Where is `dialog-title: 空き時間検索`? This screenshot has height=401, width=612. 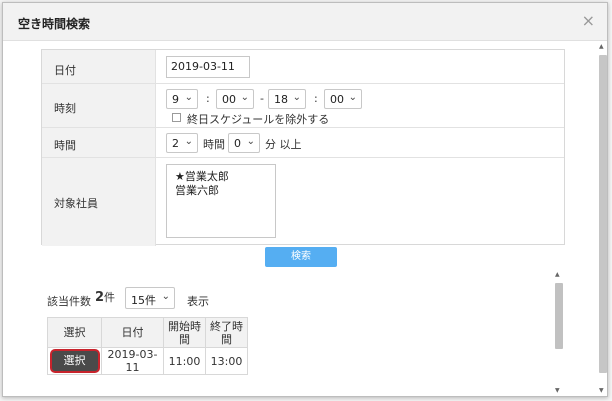
dialog-title: 空き時間検索 is located at coordinates (54, 24).